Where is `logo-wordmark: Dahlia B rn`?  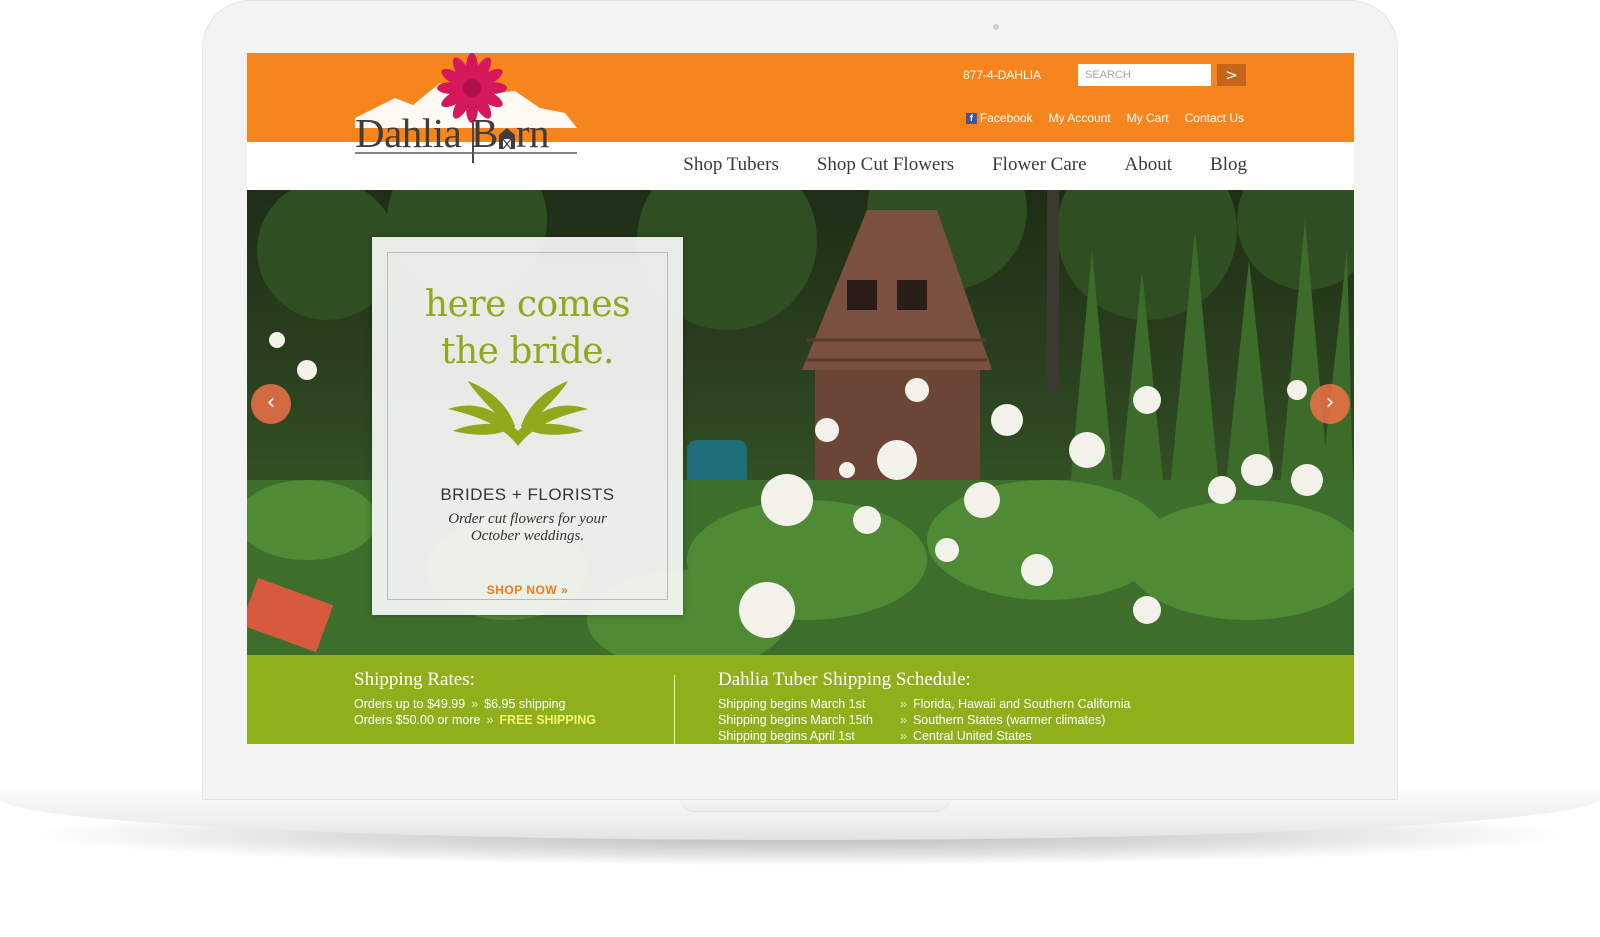
logo-wordmark: Dahlia B rn is located at coordinates (452, 133).